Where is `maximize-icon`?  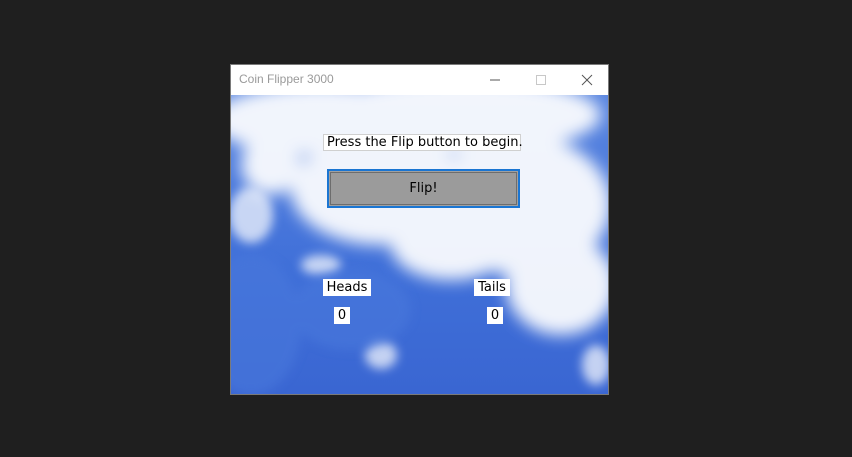
maximize-icon is located at coordinates (541, 80).